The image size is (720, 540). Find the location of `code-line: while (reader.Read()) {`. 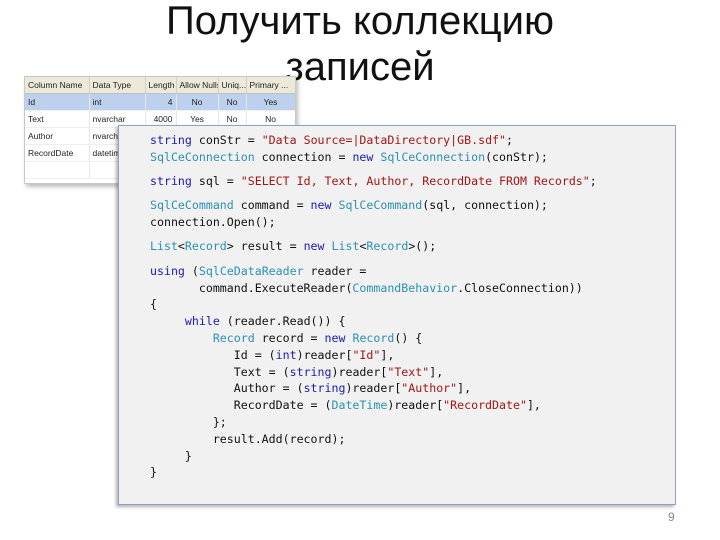

code-line: while (reader.Read()) { is located at coordinates (412, 321).